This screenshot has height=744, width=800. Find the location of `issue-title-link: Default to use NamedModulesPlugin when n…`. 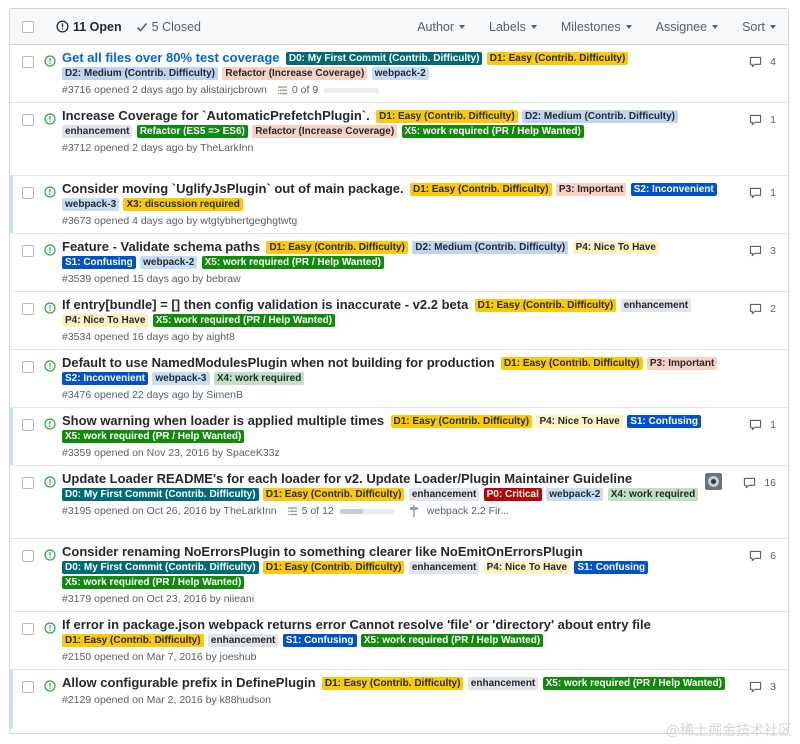

issue-title-link: Default to use NamedModulesPlugin when n… is located at coordinates (278, 362).